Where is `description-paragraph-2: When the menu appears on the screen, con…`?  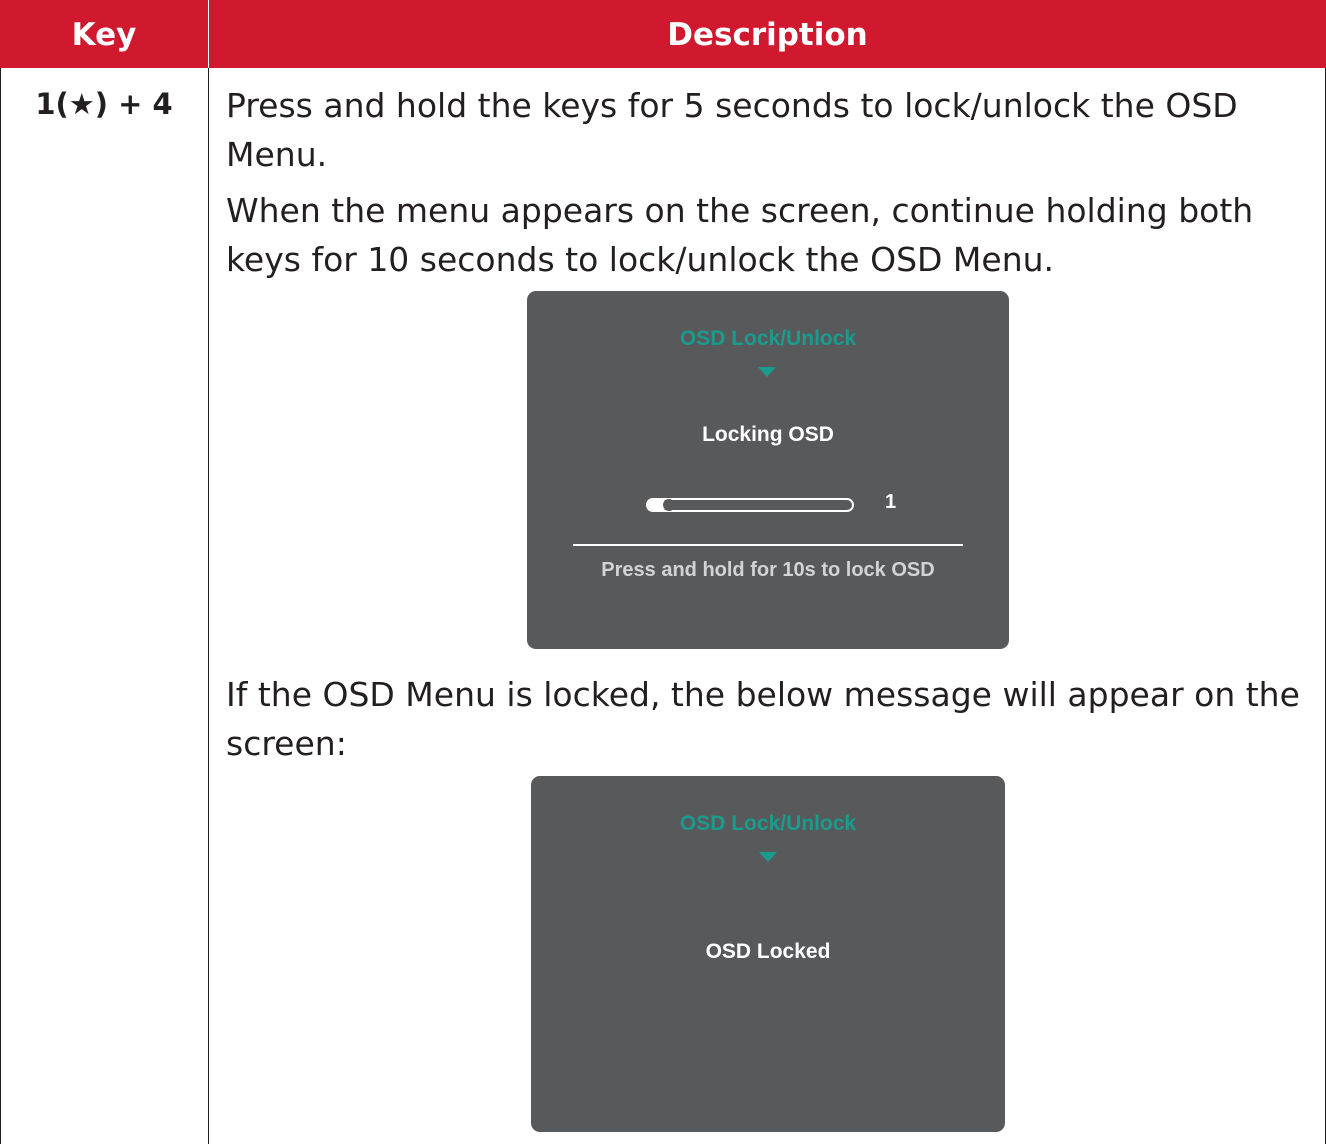
description-paragraph-2: When the menu appears on the screen, con… is located at coordinates (740, 235).